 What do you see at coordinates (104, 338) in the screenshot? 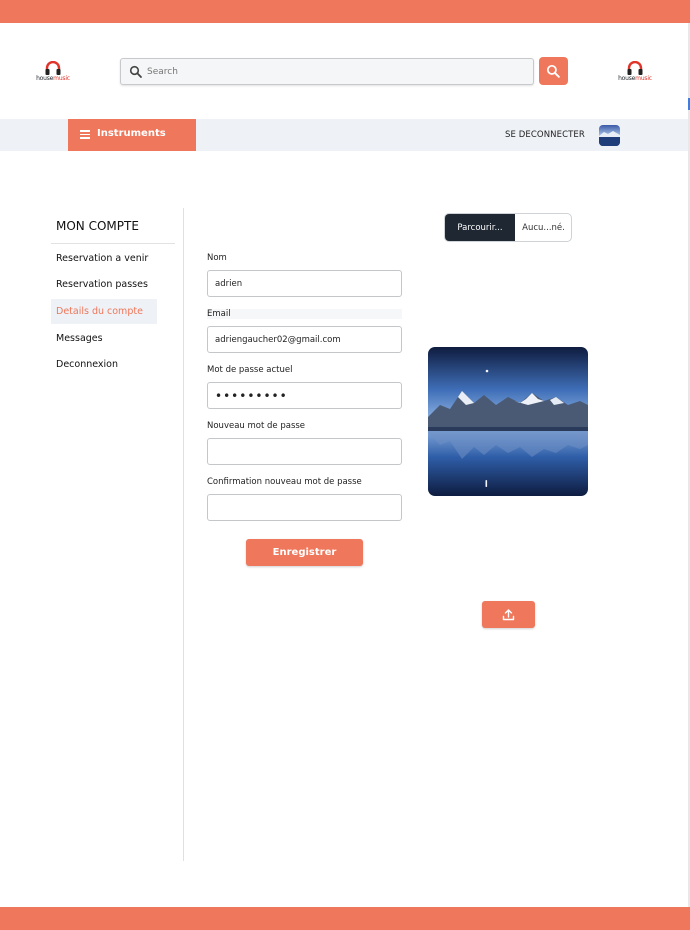
I see `sidebar-item-messages: Messages` at bounding box center [104, 338].